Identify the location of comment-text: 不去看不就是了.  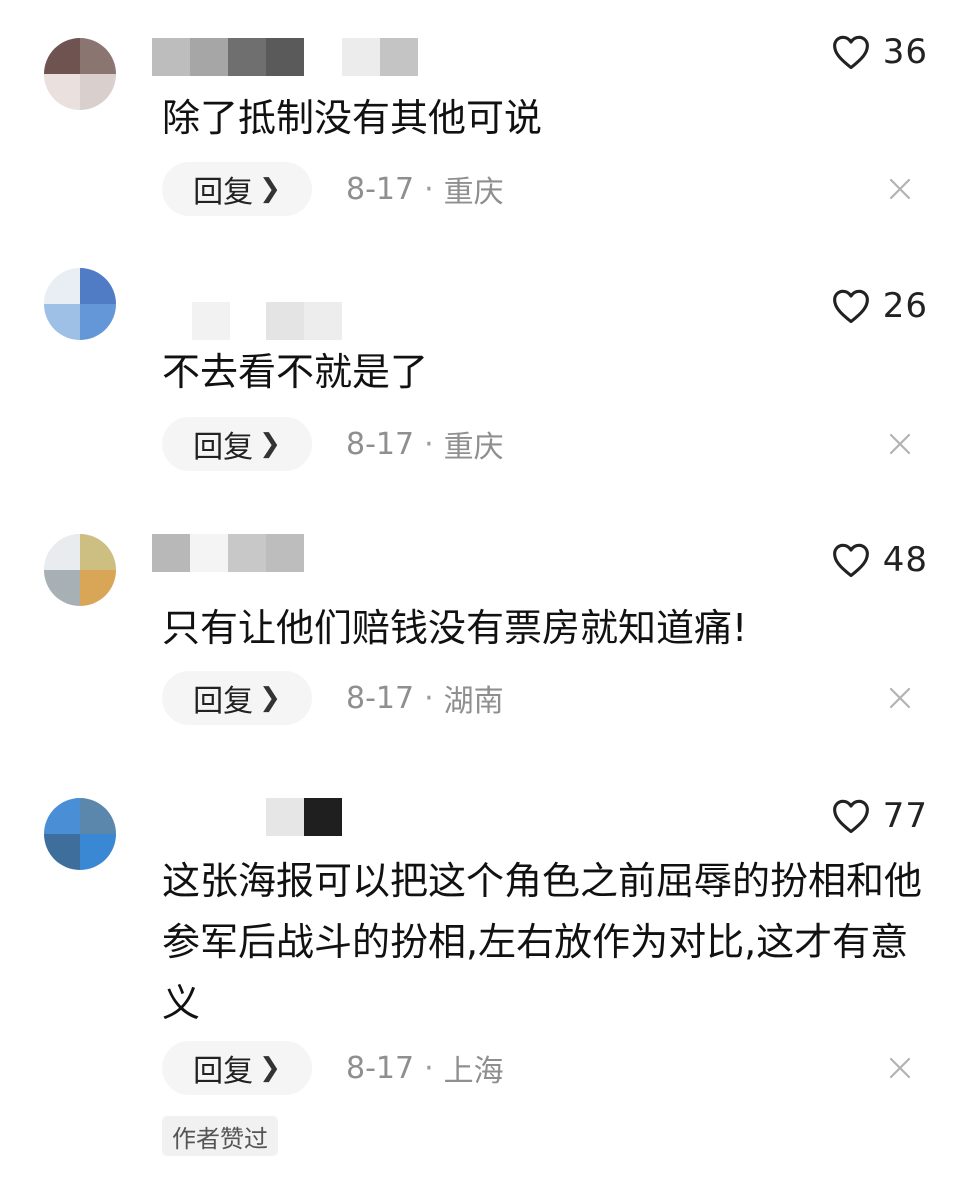
(295, 372).